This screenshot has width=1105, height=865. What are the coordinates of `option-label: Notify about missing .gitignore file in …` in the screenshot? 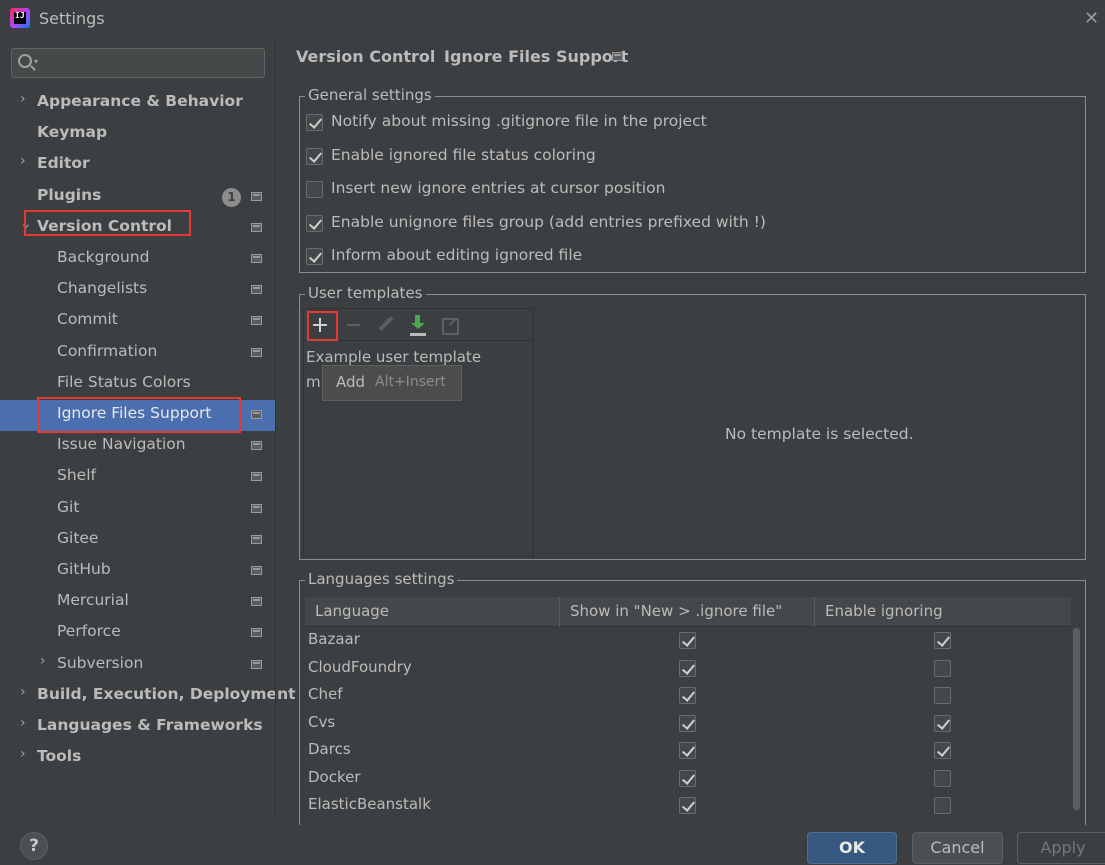 It's located at (519, 121).